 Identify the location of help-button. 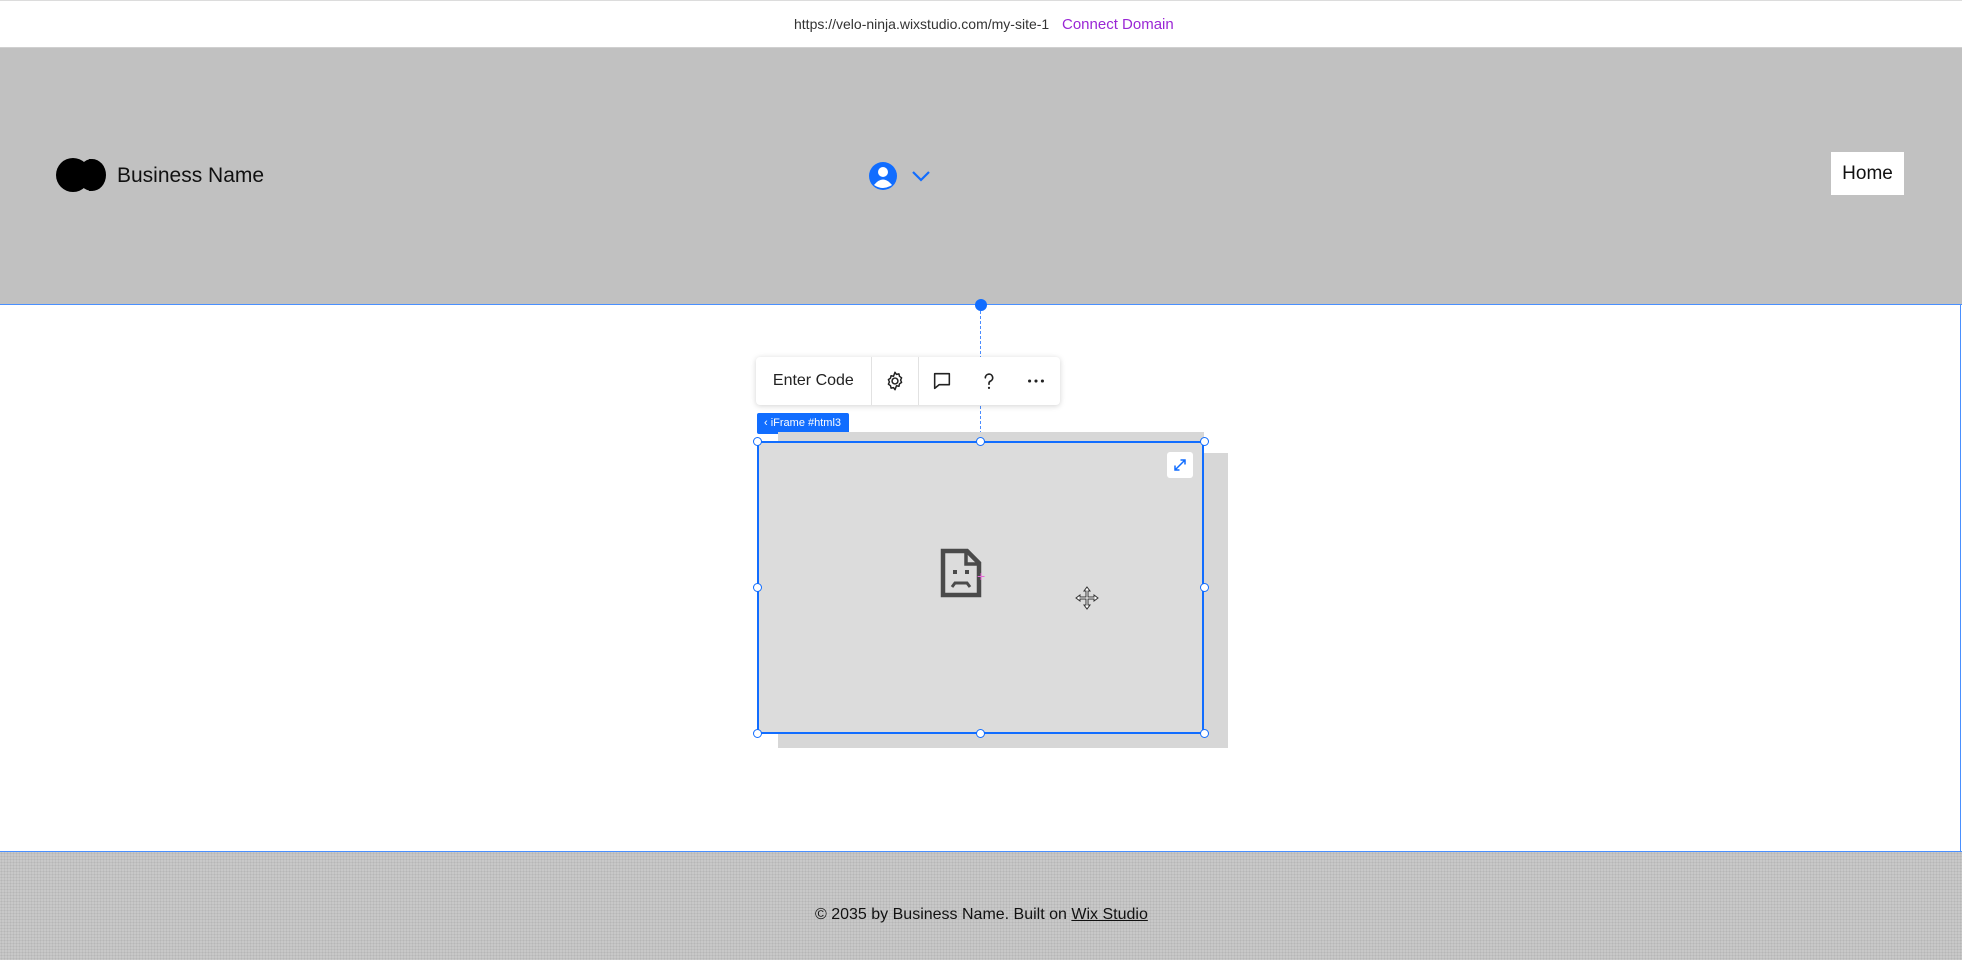
(989, 381).